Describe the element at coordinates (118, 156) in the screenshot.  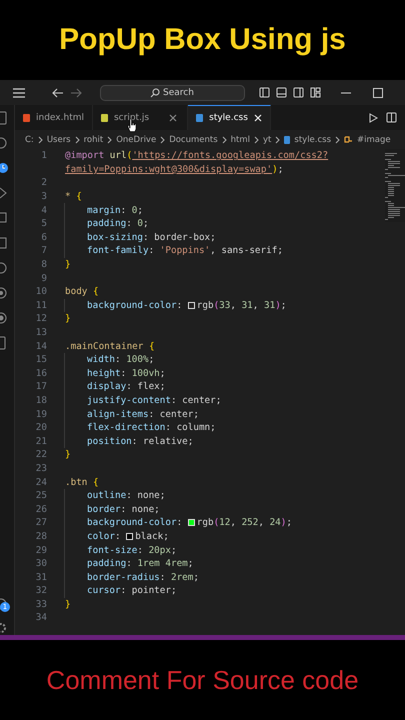
I see `code-token: url` at that location.